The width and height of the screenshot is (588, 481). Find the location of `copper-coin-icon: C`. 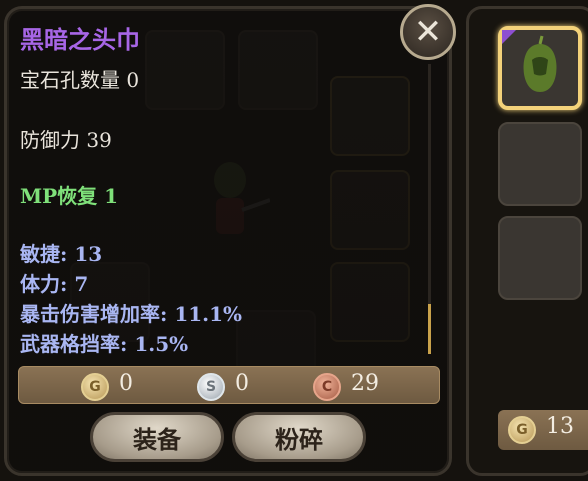

copper-coin-icon: C is located at coordinates (327, 387).